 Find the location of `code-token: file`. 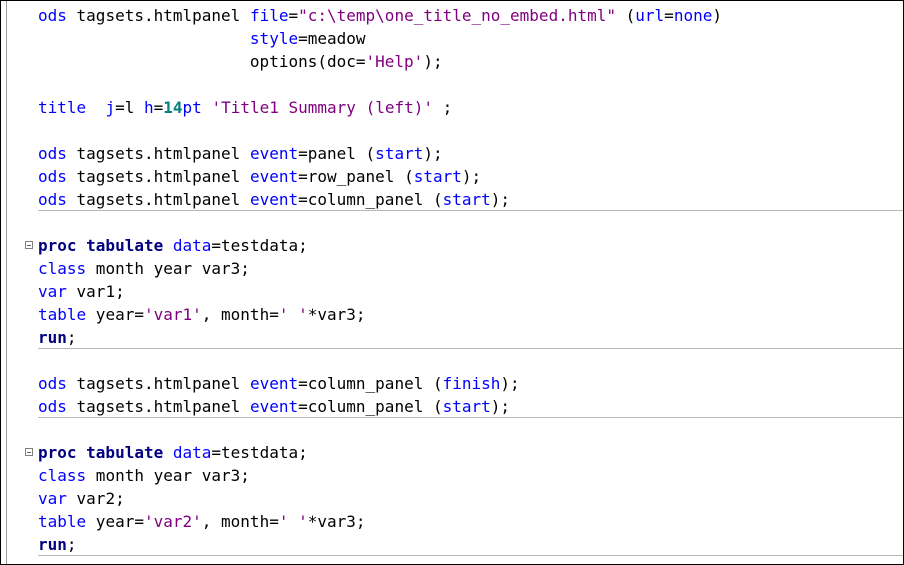

code-token: file is located at coordinates (269, 15).